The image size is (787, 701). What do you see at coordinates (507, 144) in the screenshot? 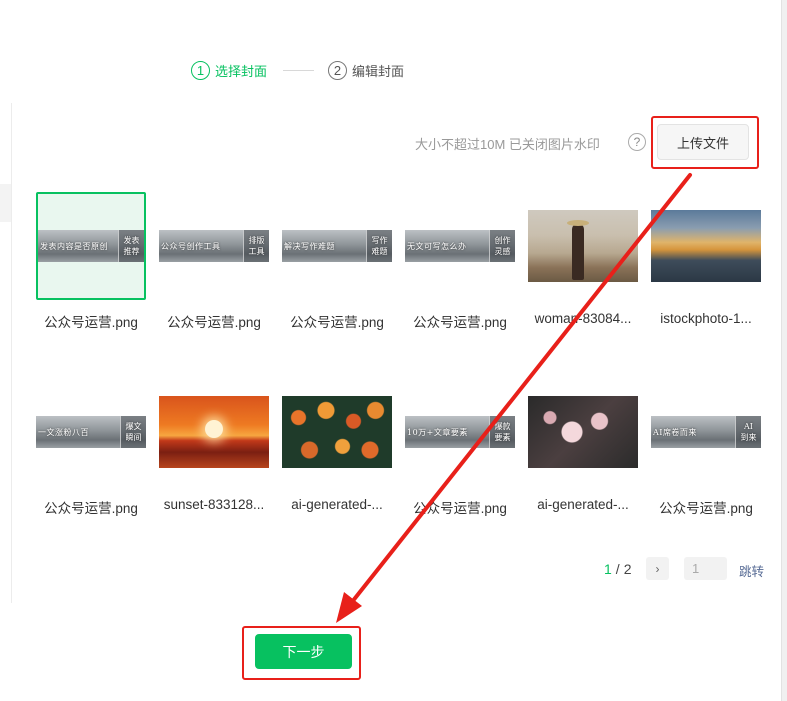
I see `upload-hint: 大小不超过10M 已关闭图片水印` at bounding box center [507, 144].